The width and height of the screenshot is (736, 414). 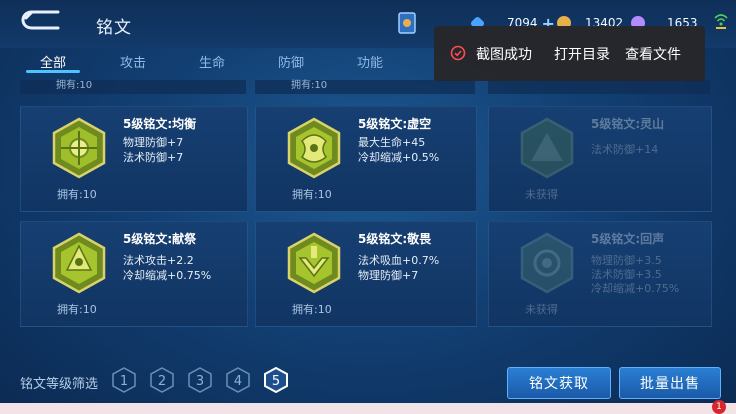 I want to click on acquire-runes-button: 铭文获取, so click(x=559, y=383).